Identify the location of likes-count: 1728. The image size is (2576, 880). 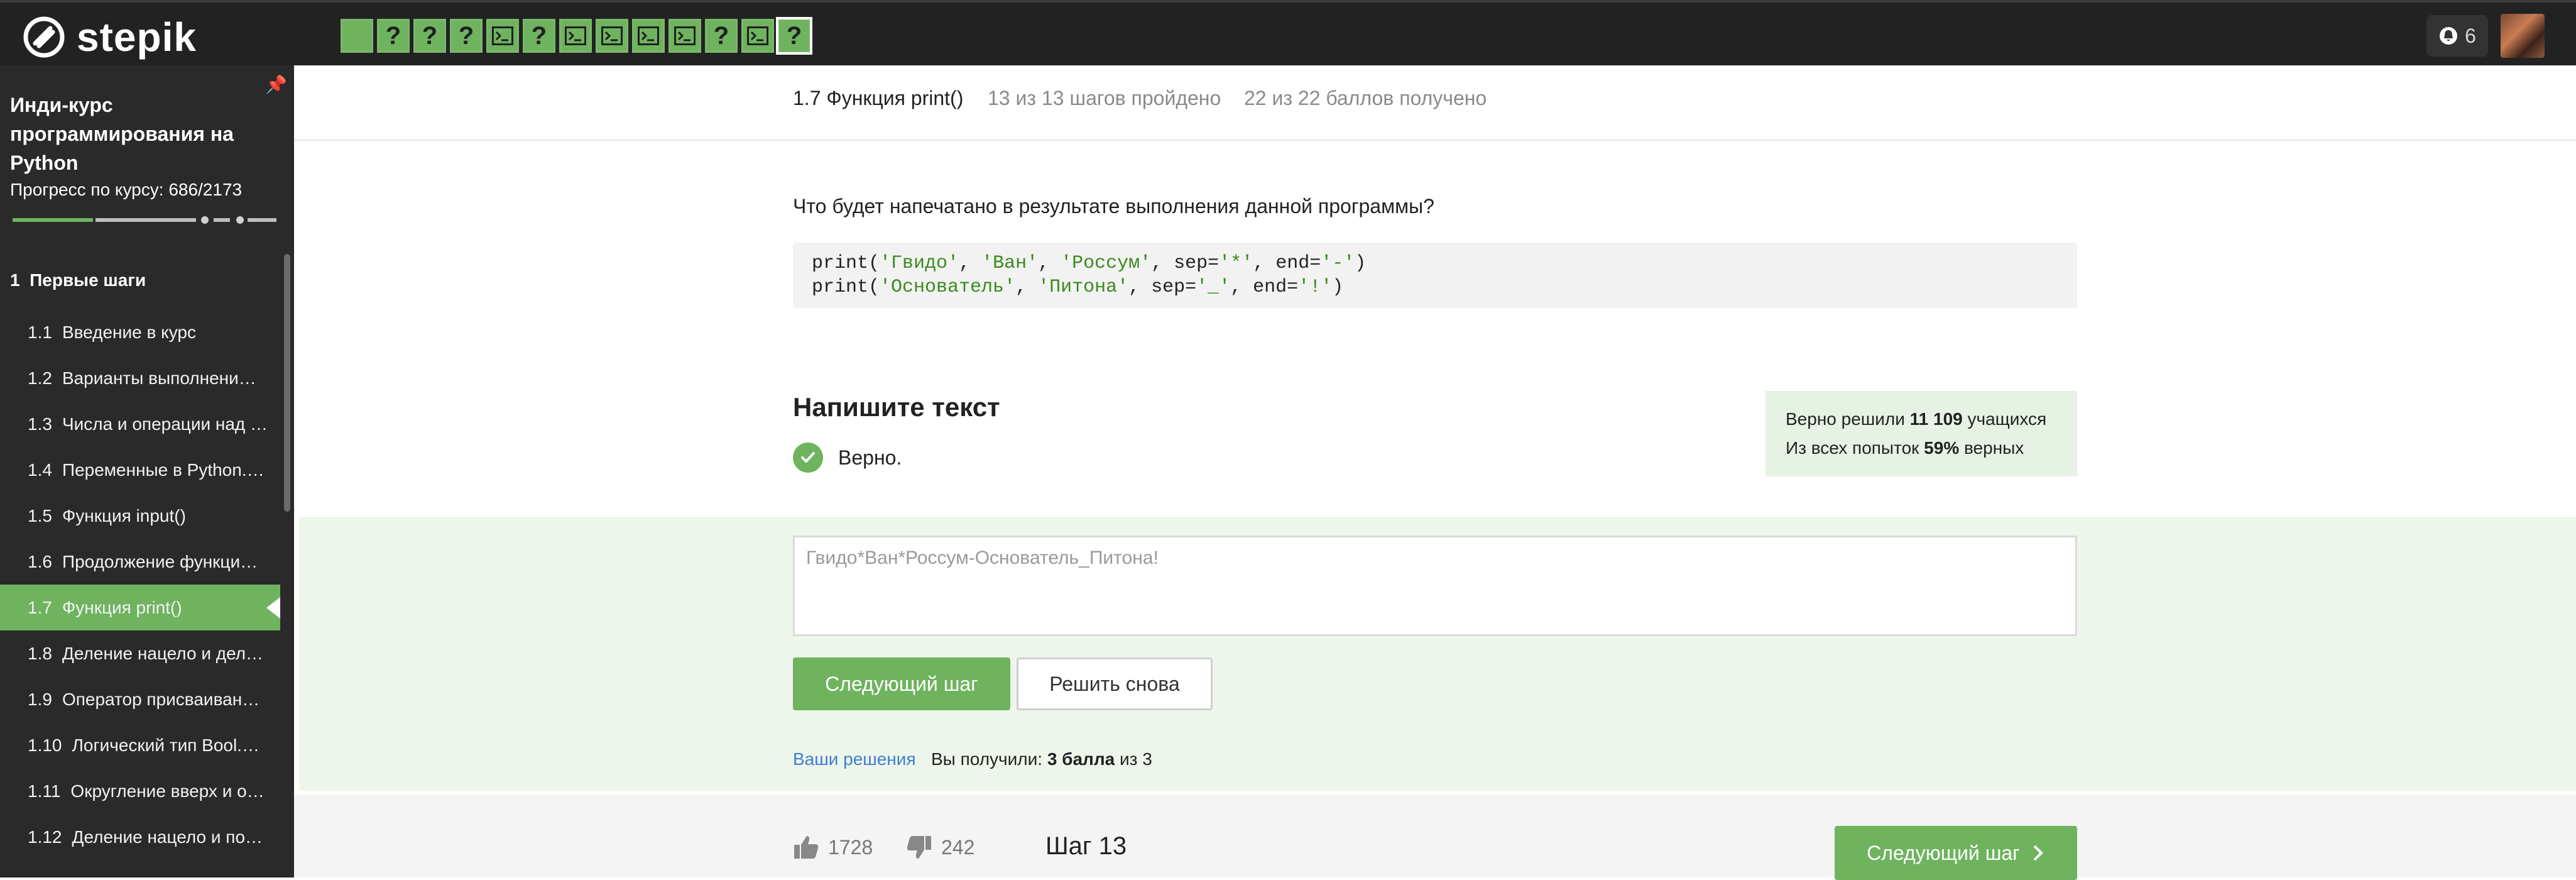
(851, 847).